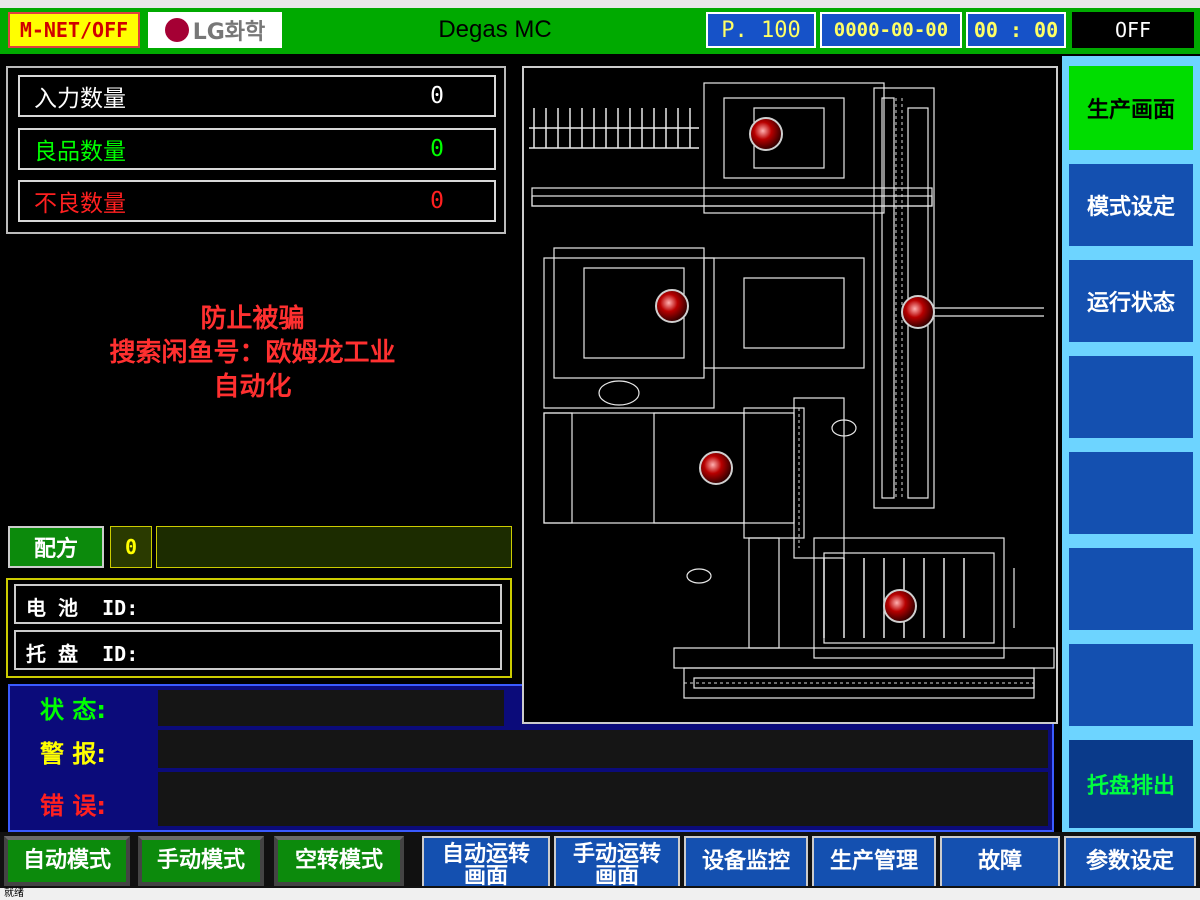 The image size is (1200, 900). What do you see at coordinates (258, 650) in the screenshot?
I see `tray-id-field: 托 盘 ID:` at bounding box center [258, 650].